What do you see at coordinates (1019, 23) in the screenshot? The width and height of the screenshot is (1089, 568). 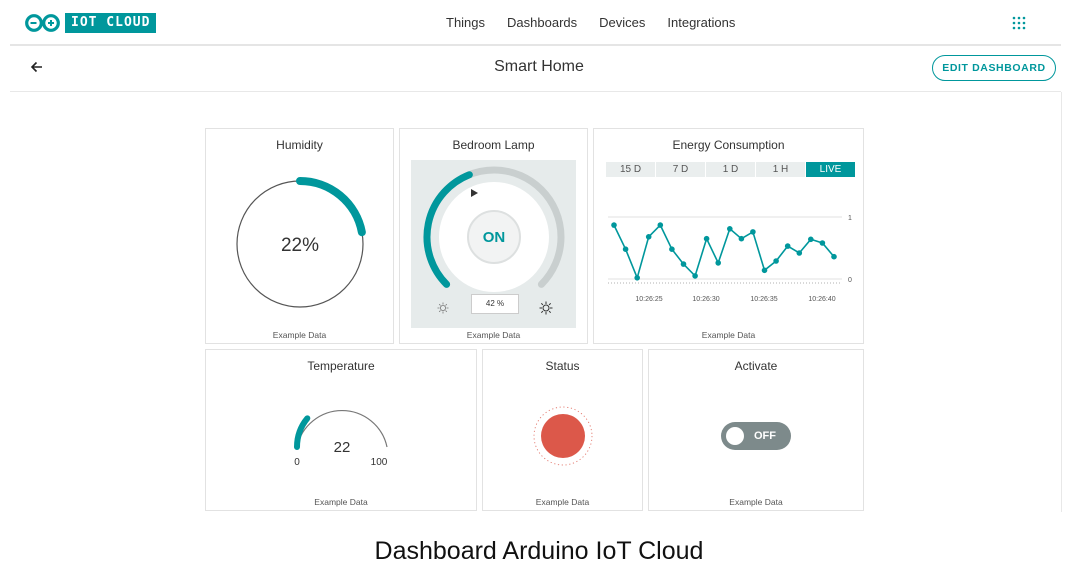 I see `apps-grid-icon` at bounding box center [1019, 23].